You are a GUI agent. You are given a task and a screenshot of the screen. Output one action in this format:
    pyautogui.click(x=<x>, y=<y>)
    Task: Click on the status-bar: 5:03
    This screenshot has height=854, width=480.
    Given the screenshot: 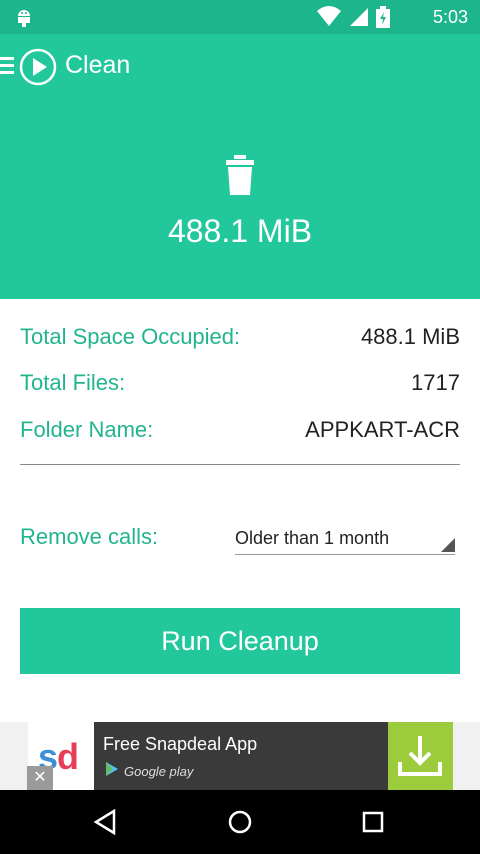 What is the action you would take?
    pyautogui.click(x=240, y=17)
    